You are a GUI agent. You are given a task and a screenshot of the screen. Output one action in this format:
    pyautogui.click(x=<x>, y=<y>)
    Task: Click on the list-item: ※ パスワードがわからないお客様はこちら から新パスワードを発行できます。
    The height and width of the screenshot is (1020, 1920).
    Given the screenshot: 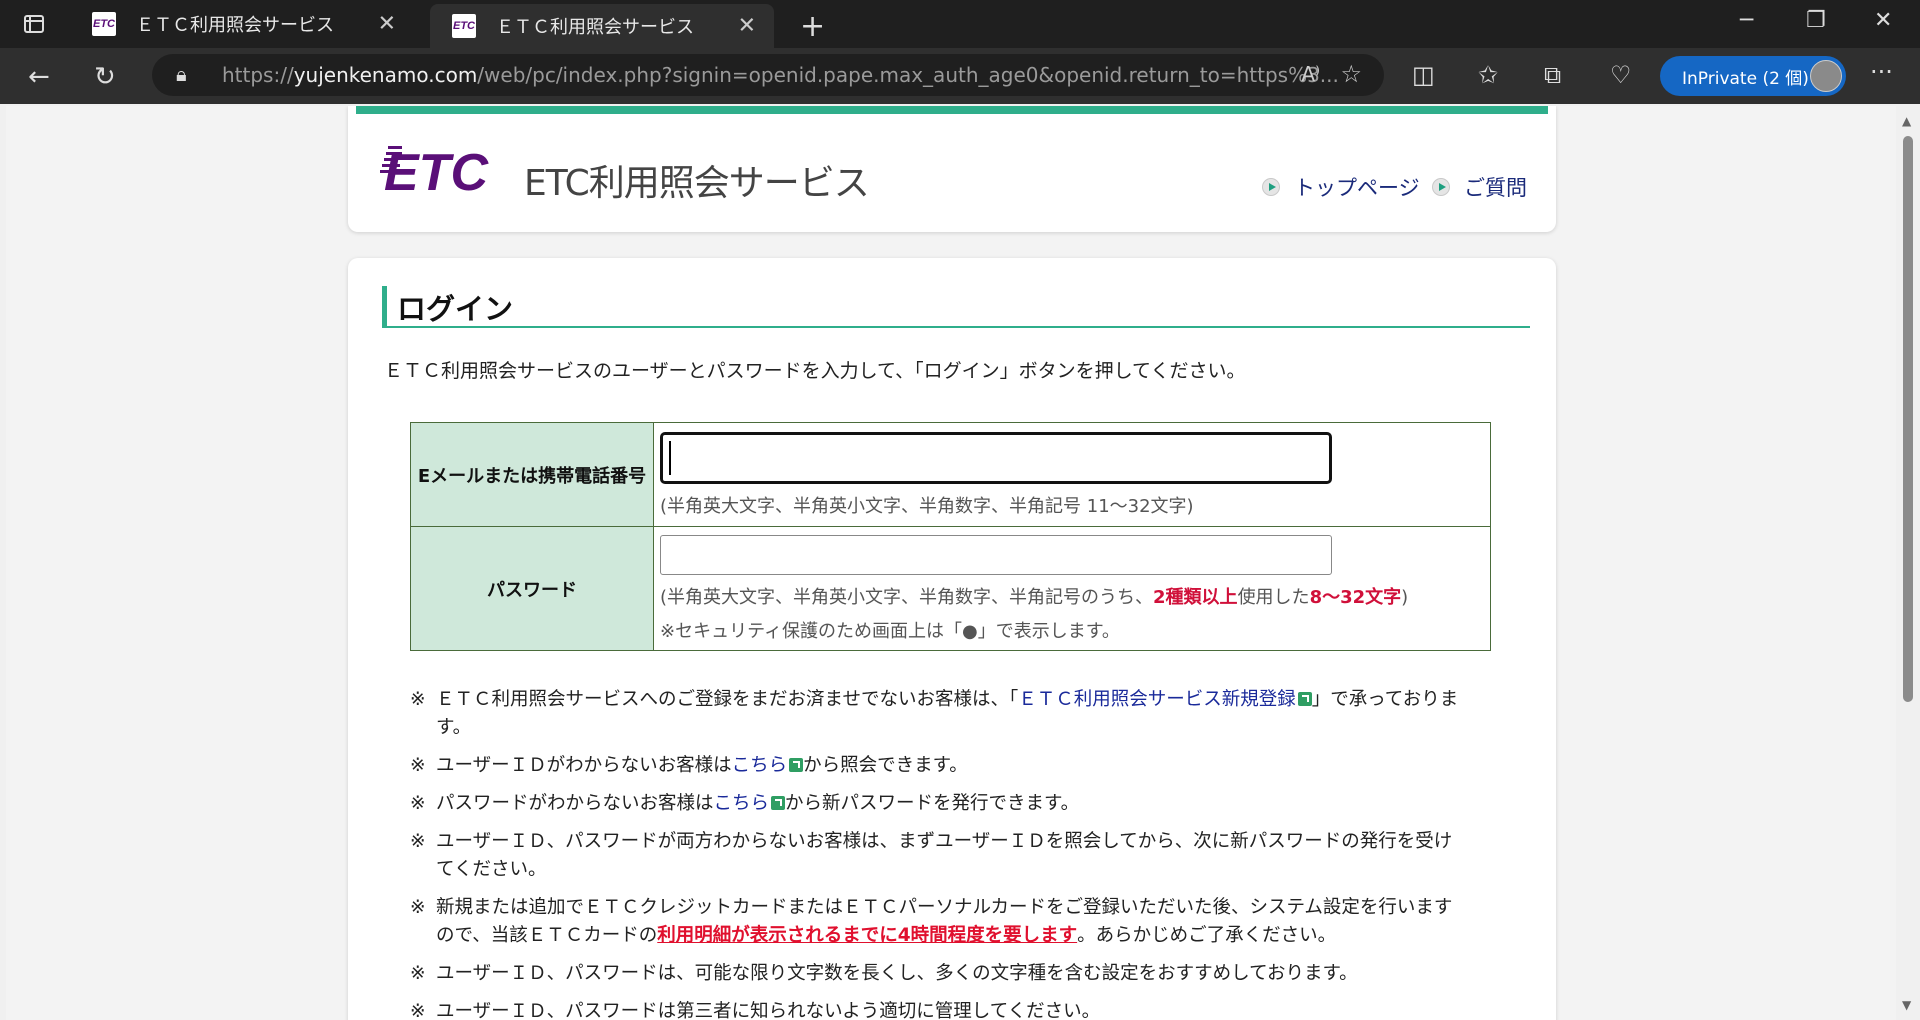 What is the action you would take?
    pyautogui.click(x=745, y=803)
    